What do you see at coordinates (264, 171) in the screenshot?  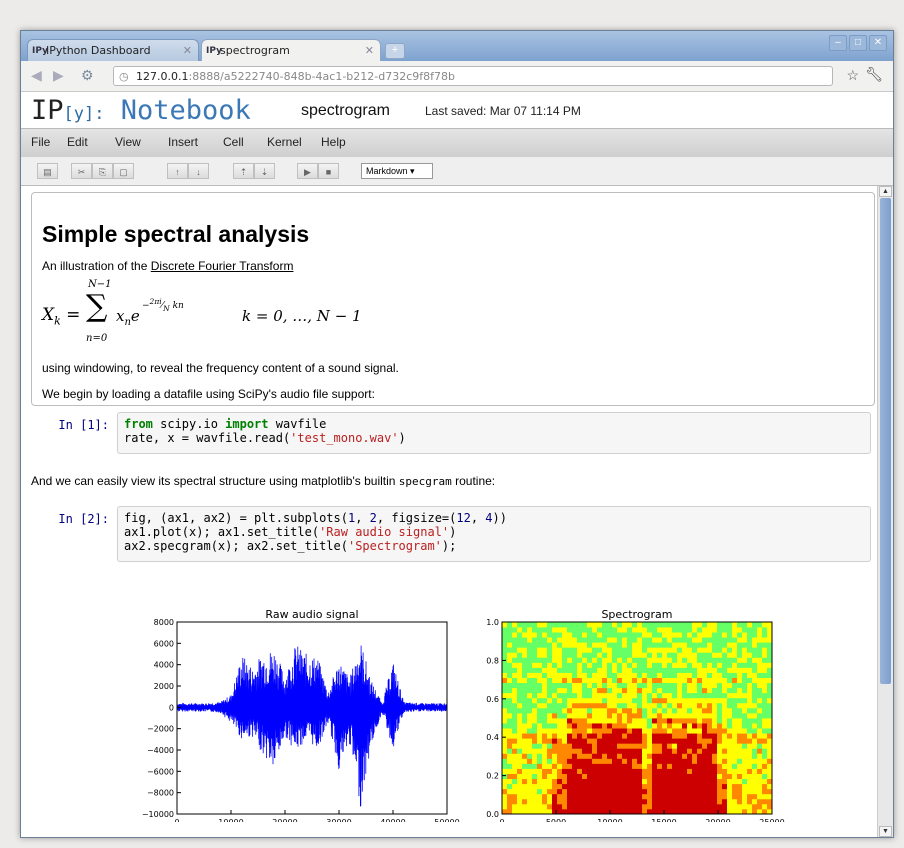 I see `insert-below-icon: ⇣` at bounding box center [264, 171].